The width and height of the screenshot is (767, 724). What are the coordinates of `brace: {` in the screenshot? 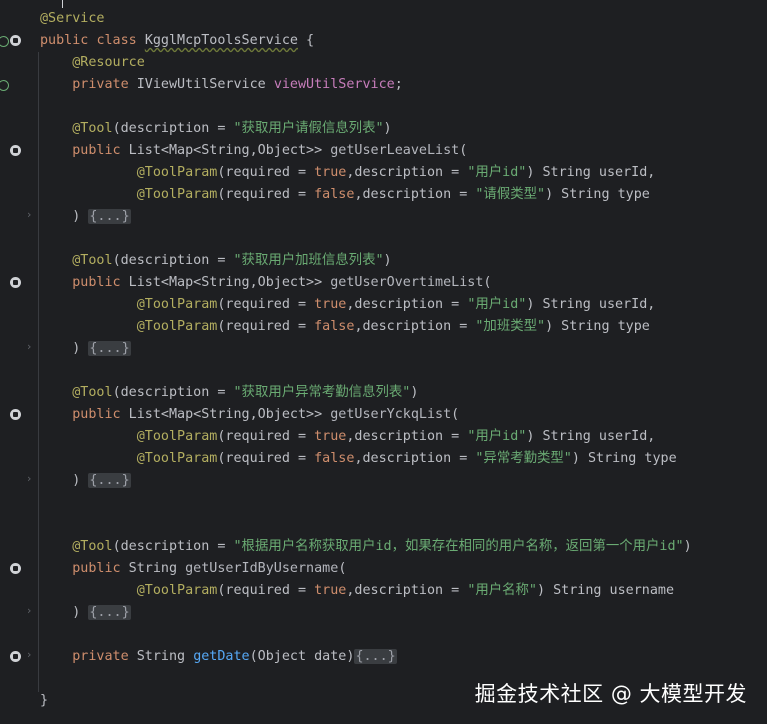 It's located at (306, 40).